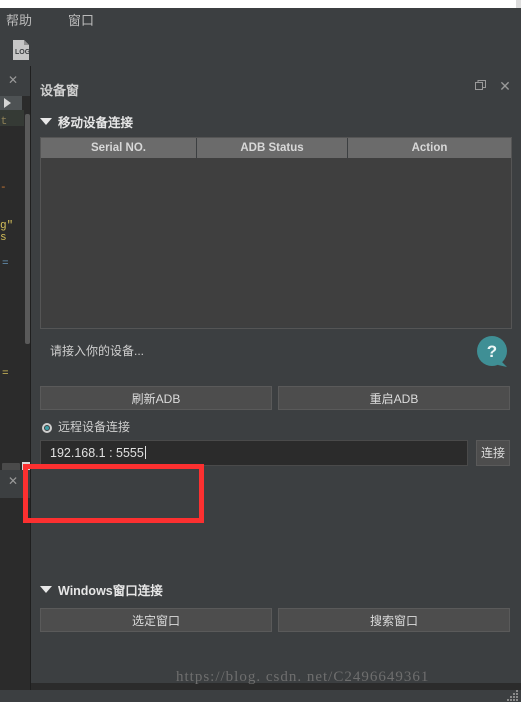 The image size is (521, 702). I want to click on float-window-icon, so click(481, 86).